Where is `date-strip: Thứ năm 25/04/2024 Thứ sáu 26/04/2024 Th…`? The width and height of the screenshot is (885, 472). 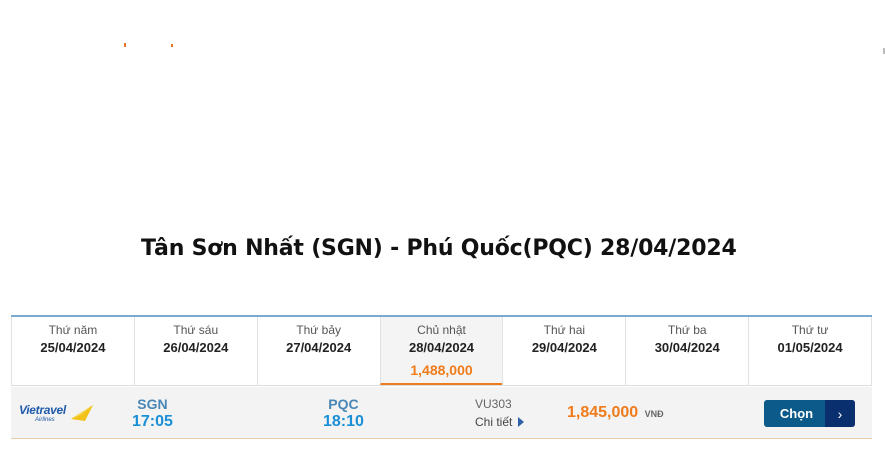 date-strip: Thứ năm 25/04/2024 Thứ sáu 26/04/2024 Th… is located at coordinates (442, 350).